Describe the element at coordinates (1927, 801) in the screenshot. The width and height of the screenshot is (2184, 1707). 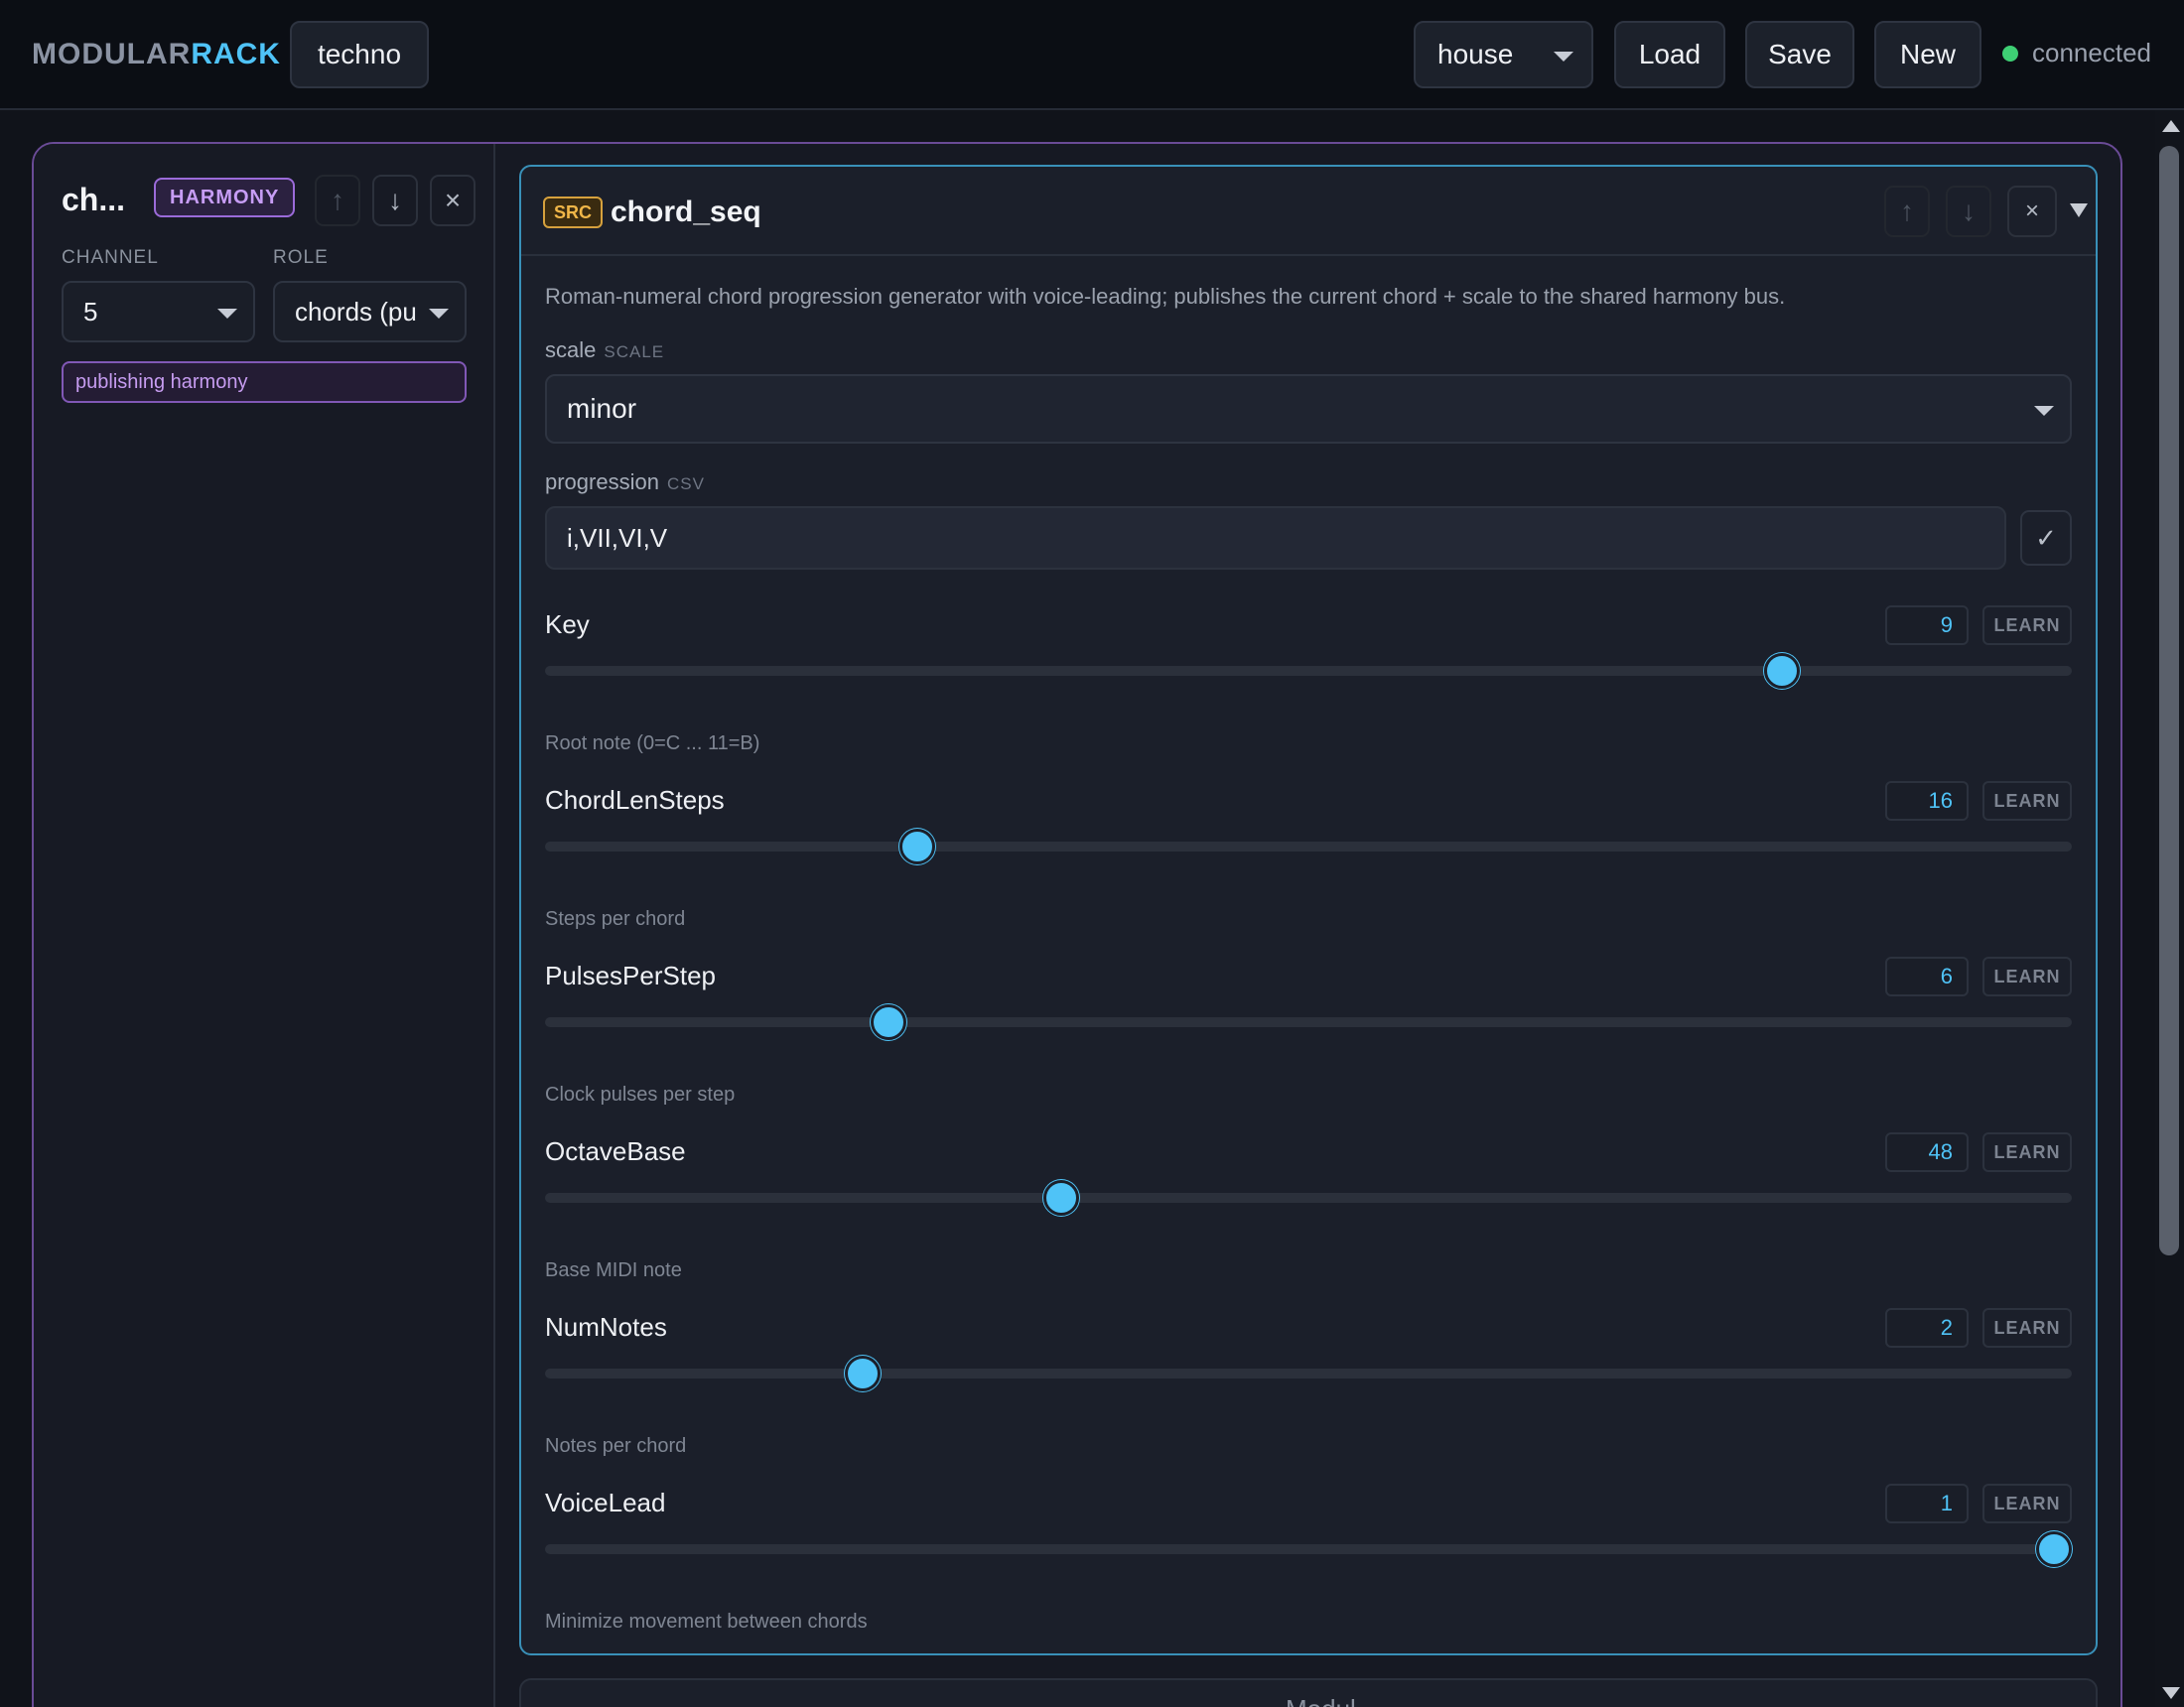
I see `param-value-input: 16` at that location.